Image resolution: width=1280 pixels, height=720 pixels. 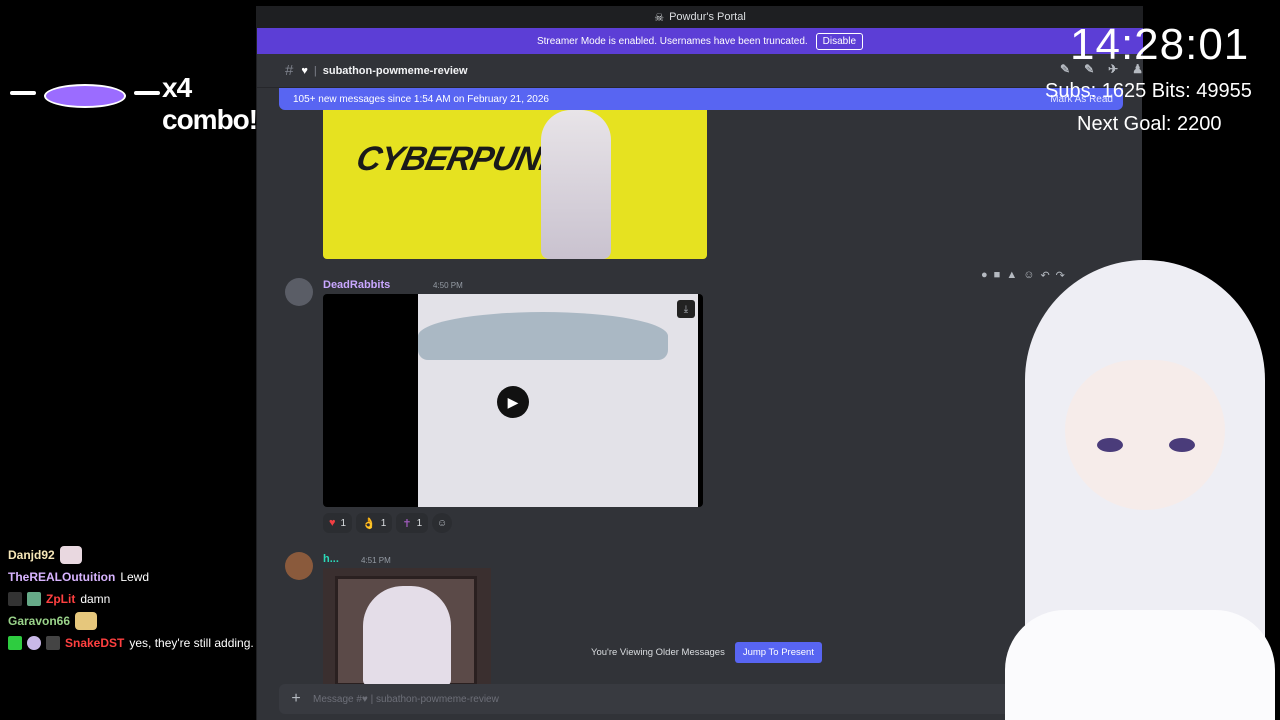 What do you see at coordinates (395, 70) in the screenshot?
I see `channel-name: subathon-powmeme-review` at bounding box center [395, 70].